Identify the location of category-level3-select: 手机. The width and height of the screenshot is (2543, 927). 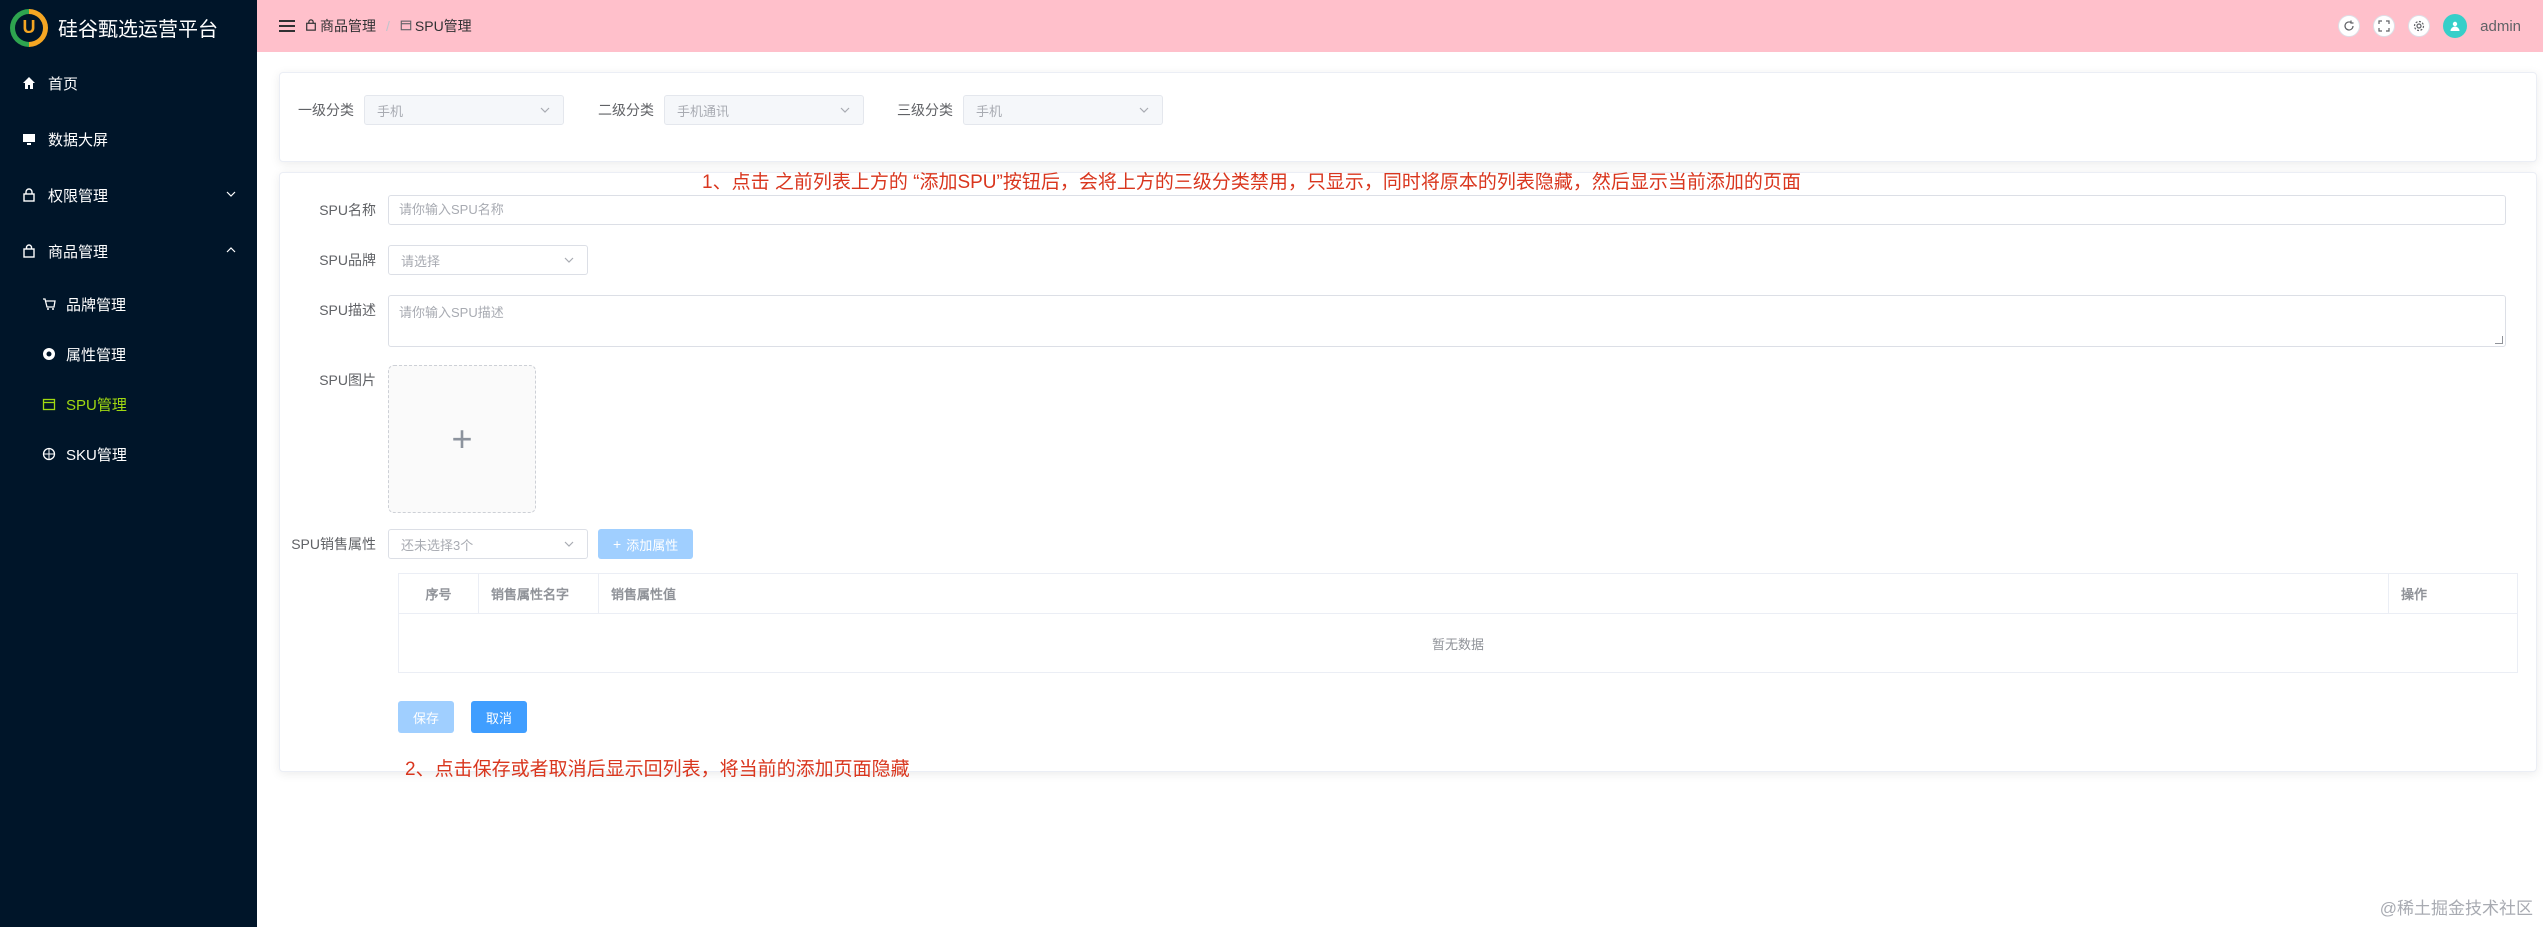
(1063, 110).